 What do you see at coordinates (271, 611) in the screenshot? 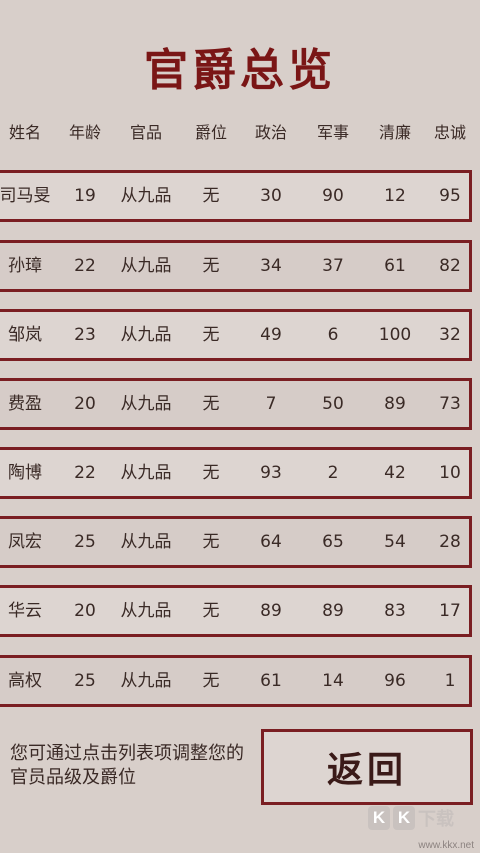
I see `cell-politics: 89` at bounding box center [271, 611].